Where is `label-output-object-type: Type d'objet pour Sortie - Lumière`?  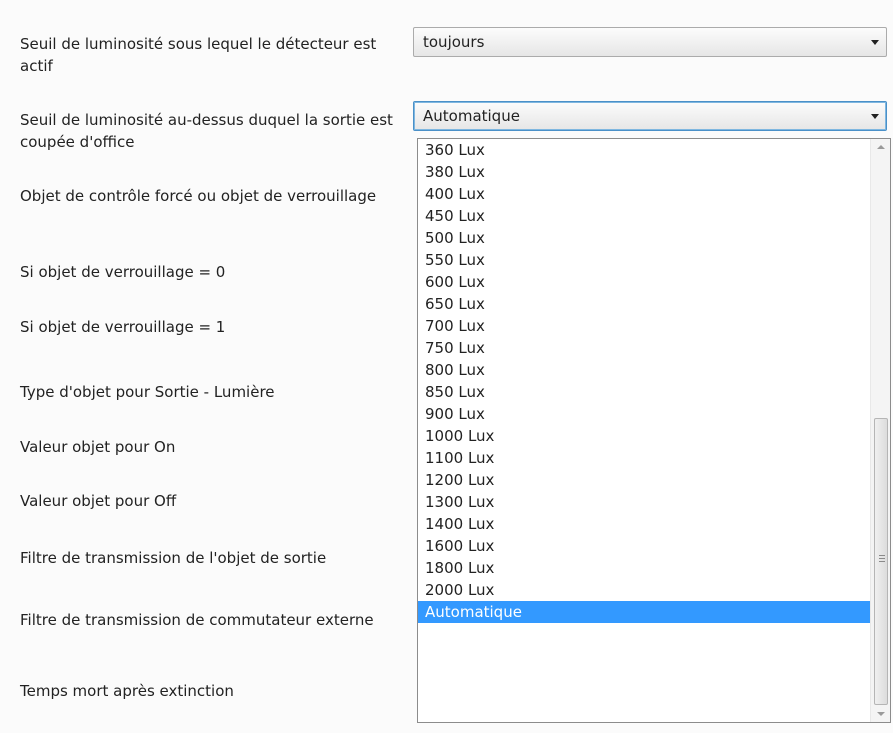 label-output-object-type: Type d'objet pour Sortie - Lumière is located at coordinates (147, 392).